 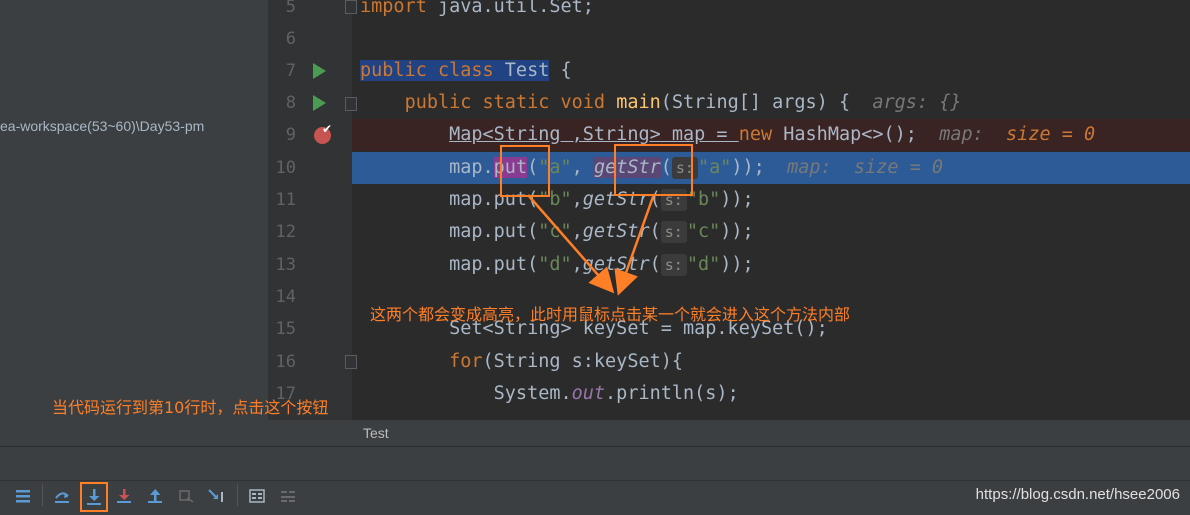 What do you see at coordinates (560, 70) in the screenshot?
I see `code-text: {` at bounding box center [560, 70].